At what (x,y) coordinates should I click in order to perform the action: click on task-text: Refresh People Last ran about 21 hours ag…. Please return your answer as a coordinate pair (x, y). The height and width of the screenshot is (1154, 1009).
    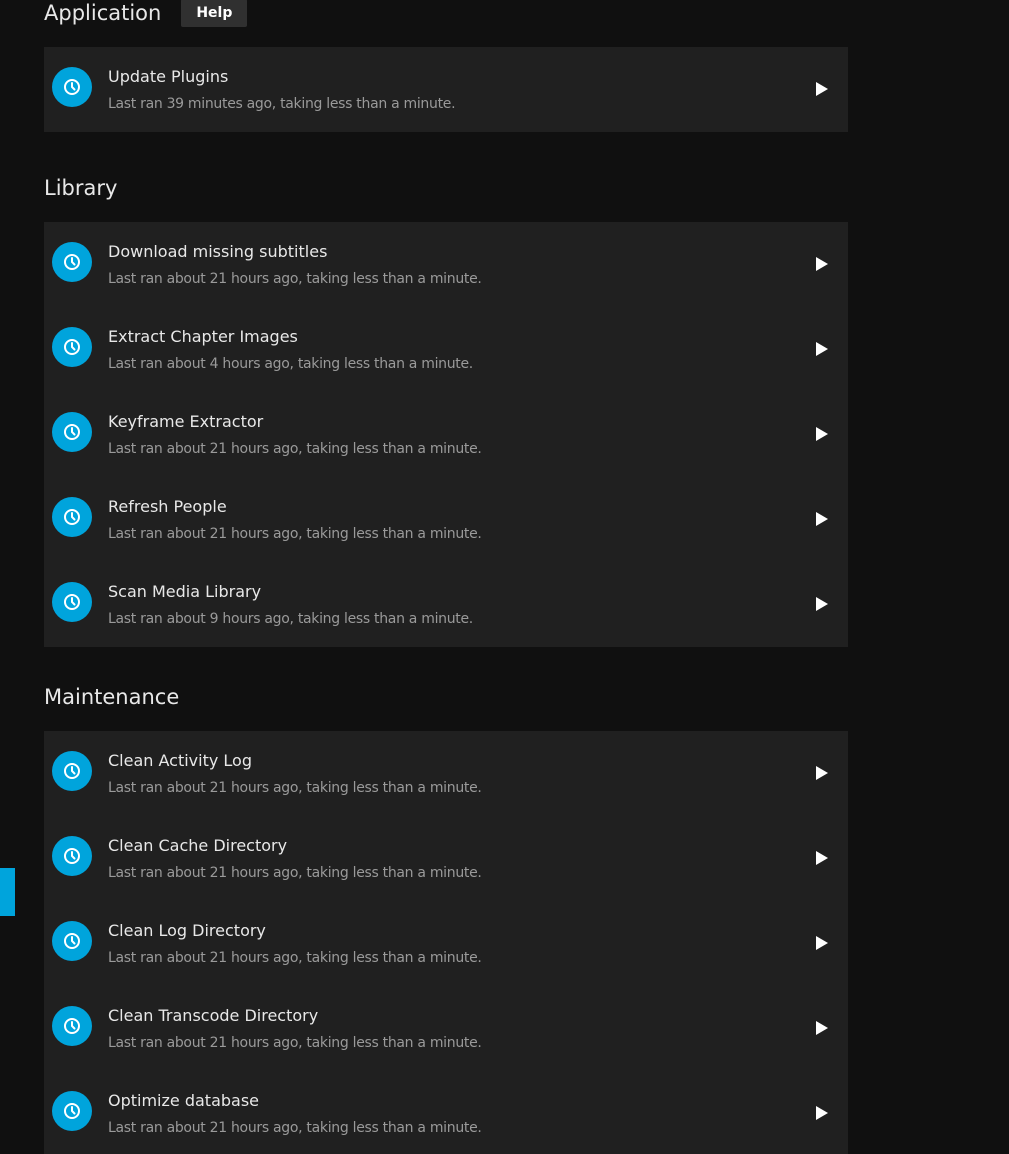
    Looking at the image, I should click on (295, 520).